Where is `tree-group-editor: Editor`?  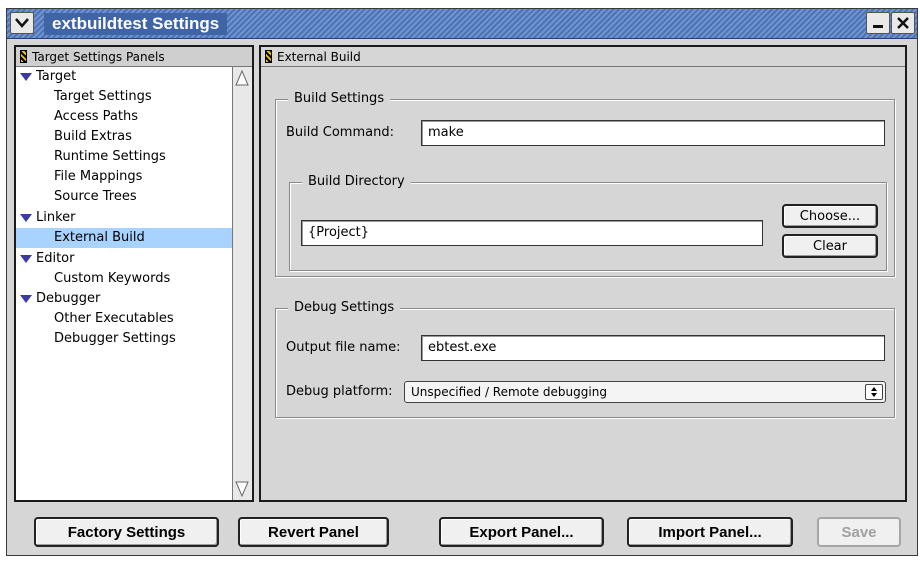 tree-group-editor: Editor is located at coordinates (45, 259).